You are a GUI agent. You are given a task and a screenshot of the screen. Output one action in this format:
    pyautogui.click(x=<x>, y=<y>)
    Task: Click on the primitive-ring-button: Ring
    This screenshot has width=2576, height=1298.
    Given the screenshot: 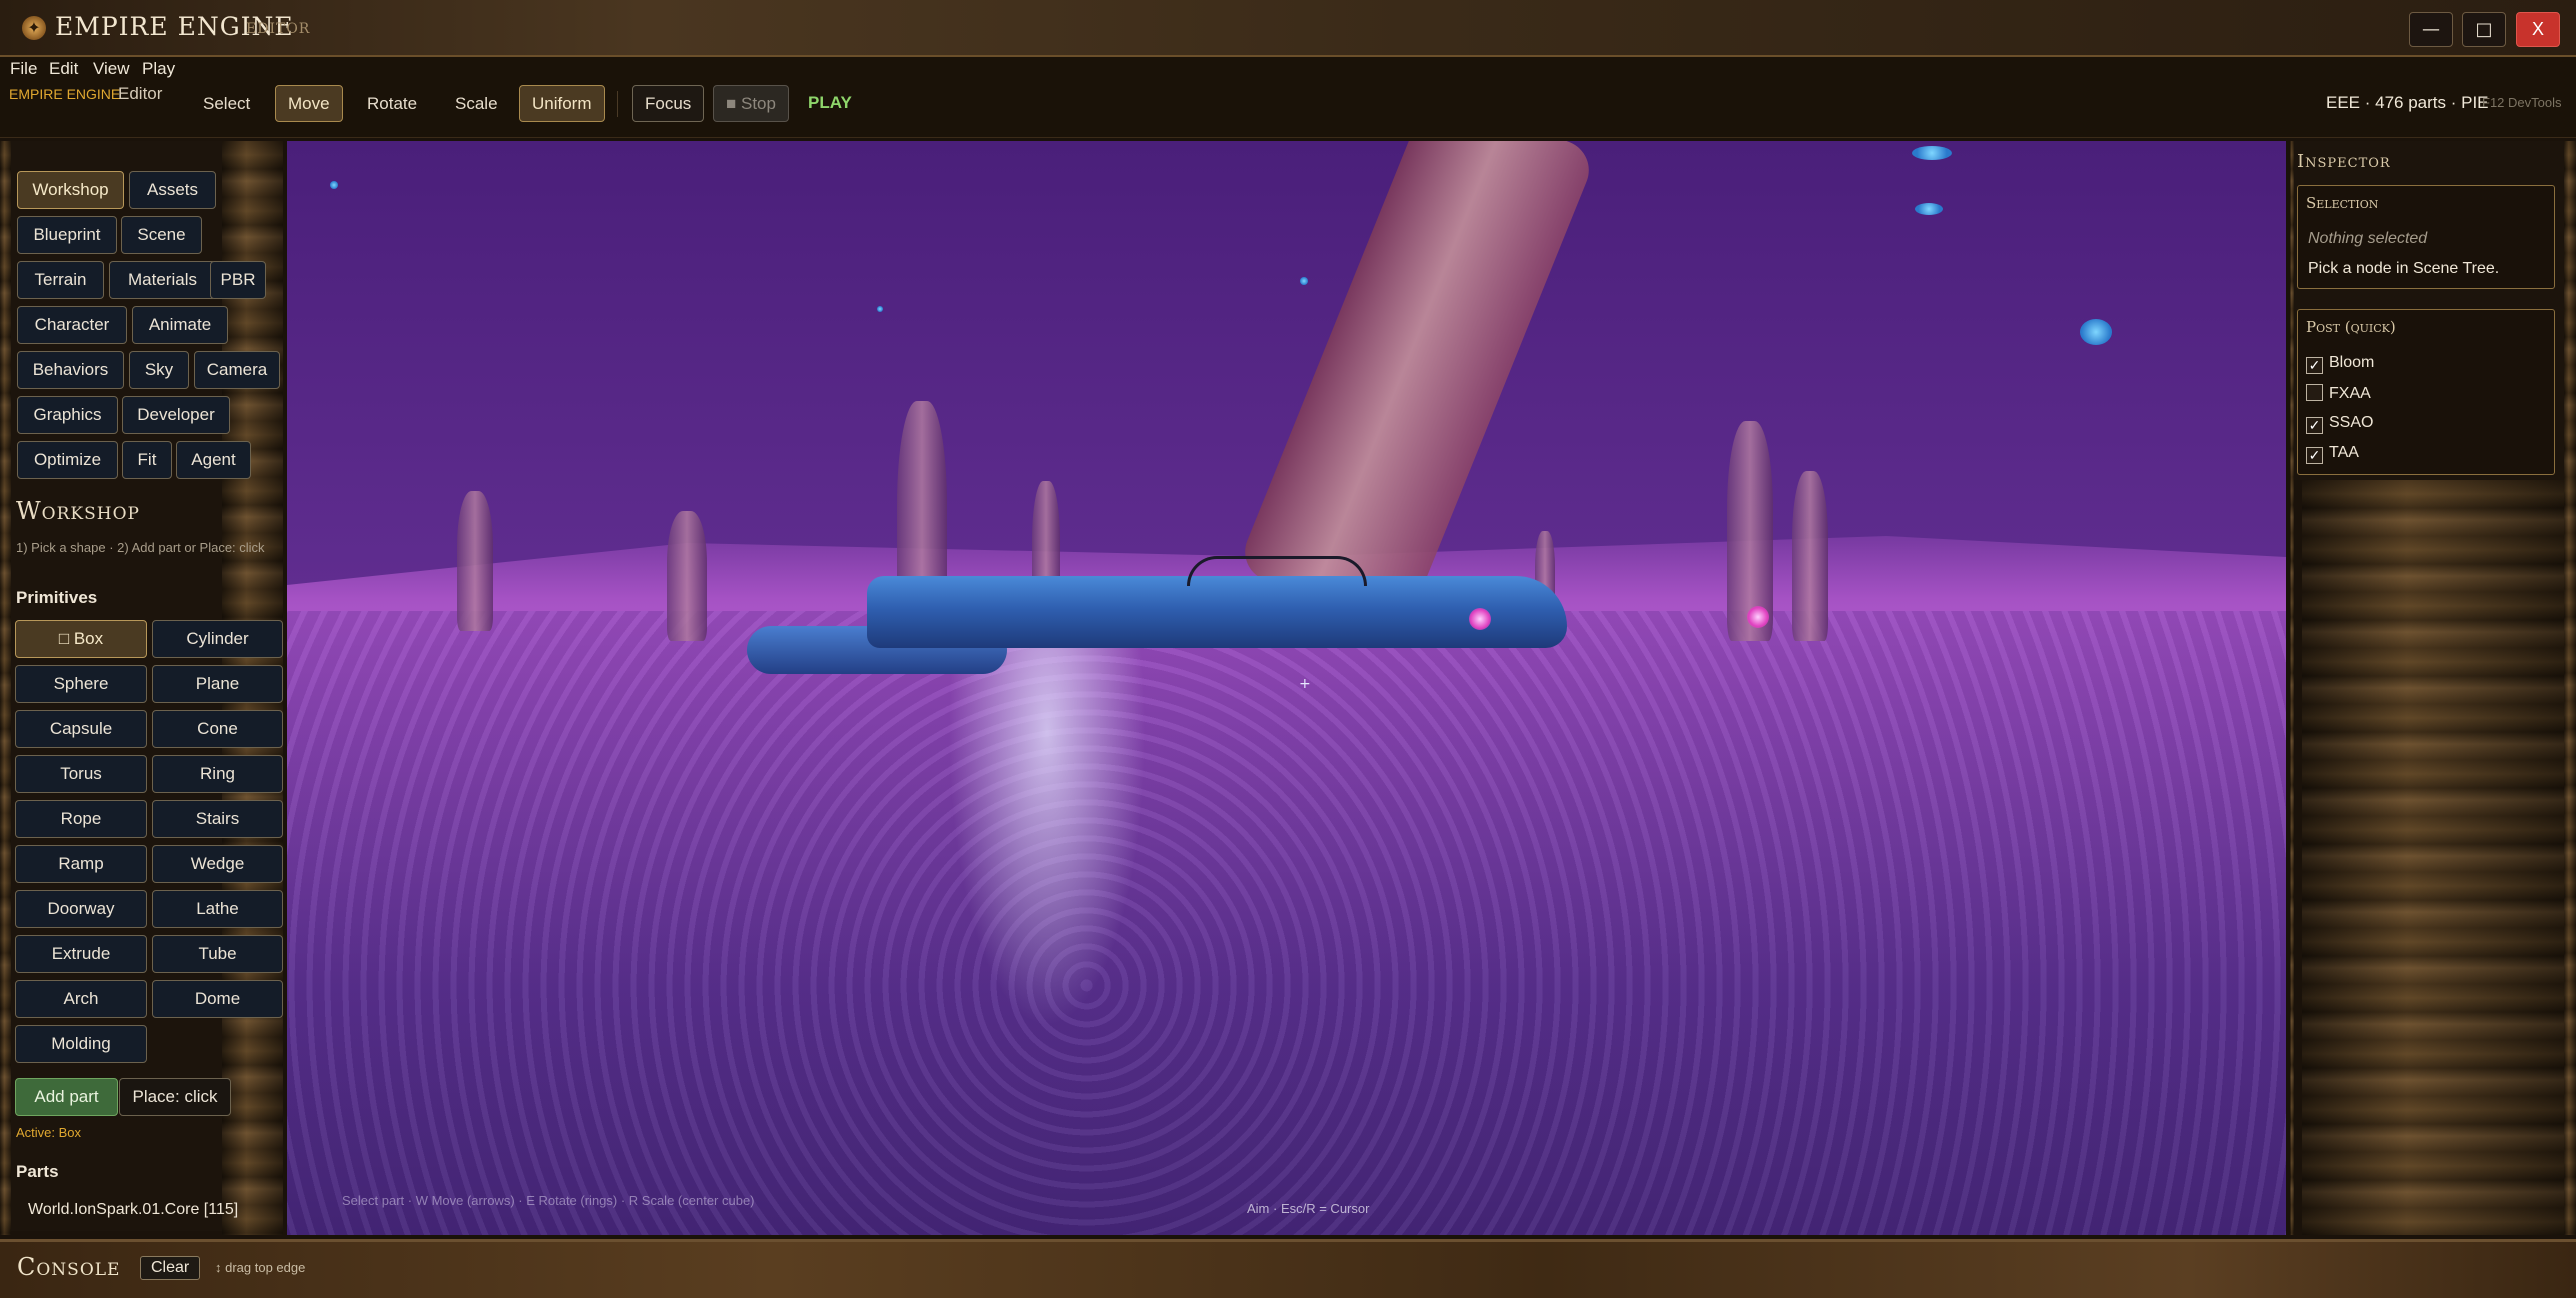 What is the action you would take?
    pyautogui.click(x=217, y=774)
    